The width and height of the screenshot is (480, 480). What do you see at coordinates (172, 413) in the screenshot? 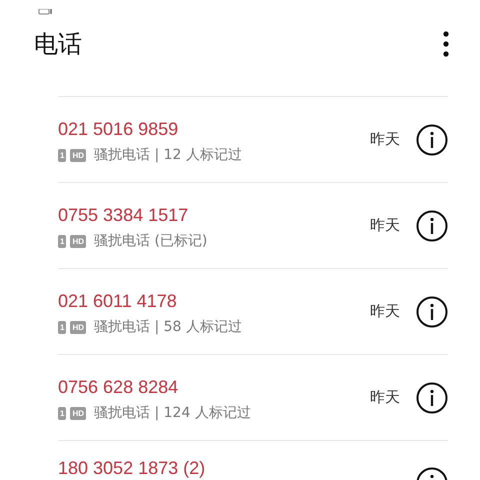
I see `call-label: 骚扰电话 | 124 人标记过` at bounding box center [172, 413].